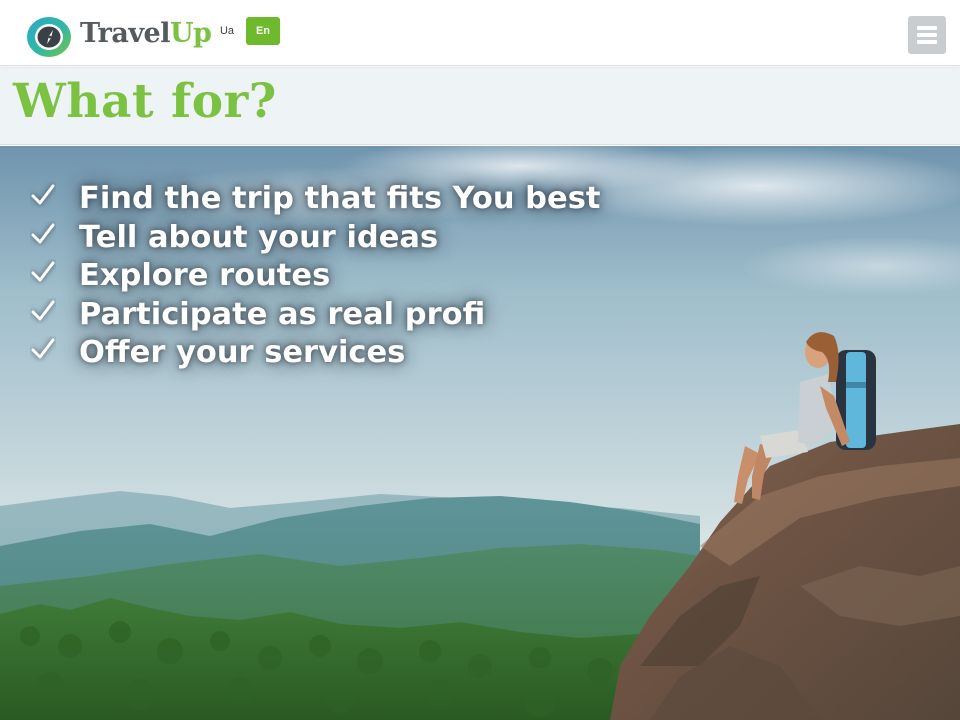 This screenshot has width=960, height=720. What do you see at coordinates (927, 28) in the screenshot?
I see `hamburger-menu-icon` at bounding box center [927, 28].